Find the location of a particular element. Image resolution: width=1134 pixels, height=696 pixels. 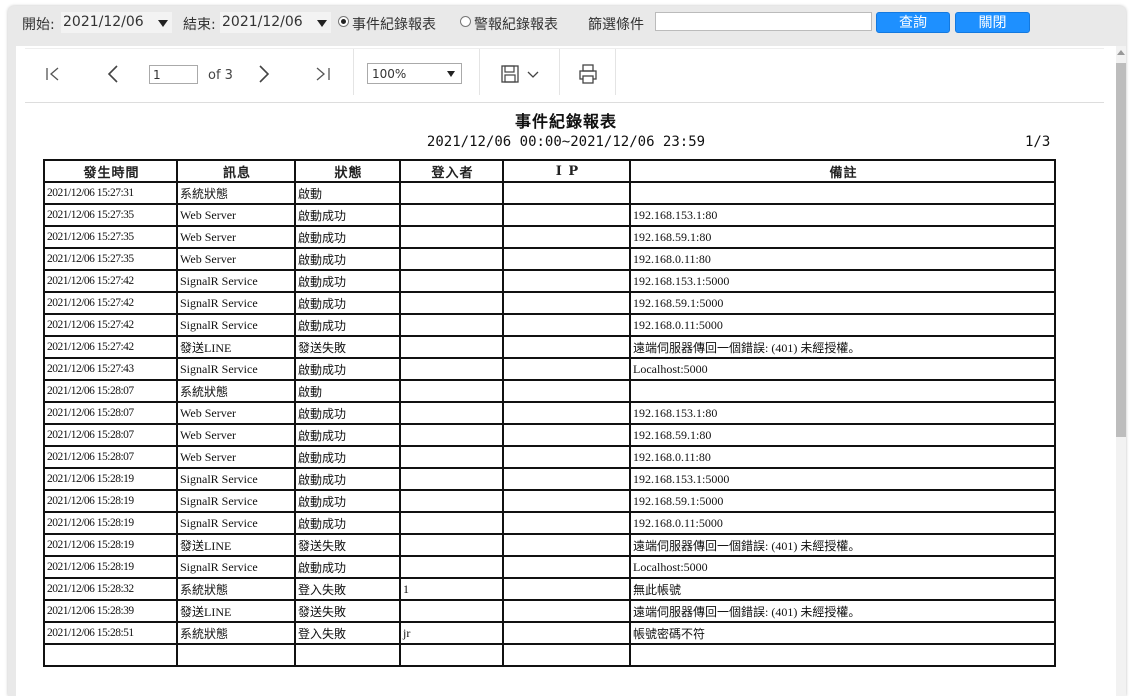

alarm-report-radio is located at coordinates (465, 21).